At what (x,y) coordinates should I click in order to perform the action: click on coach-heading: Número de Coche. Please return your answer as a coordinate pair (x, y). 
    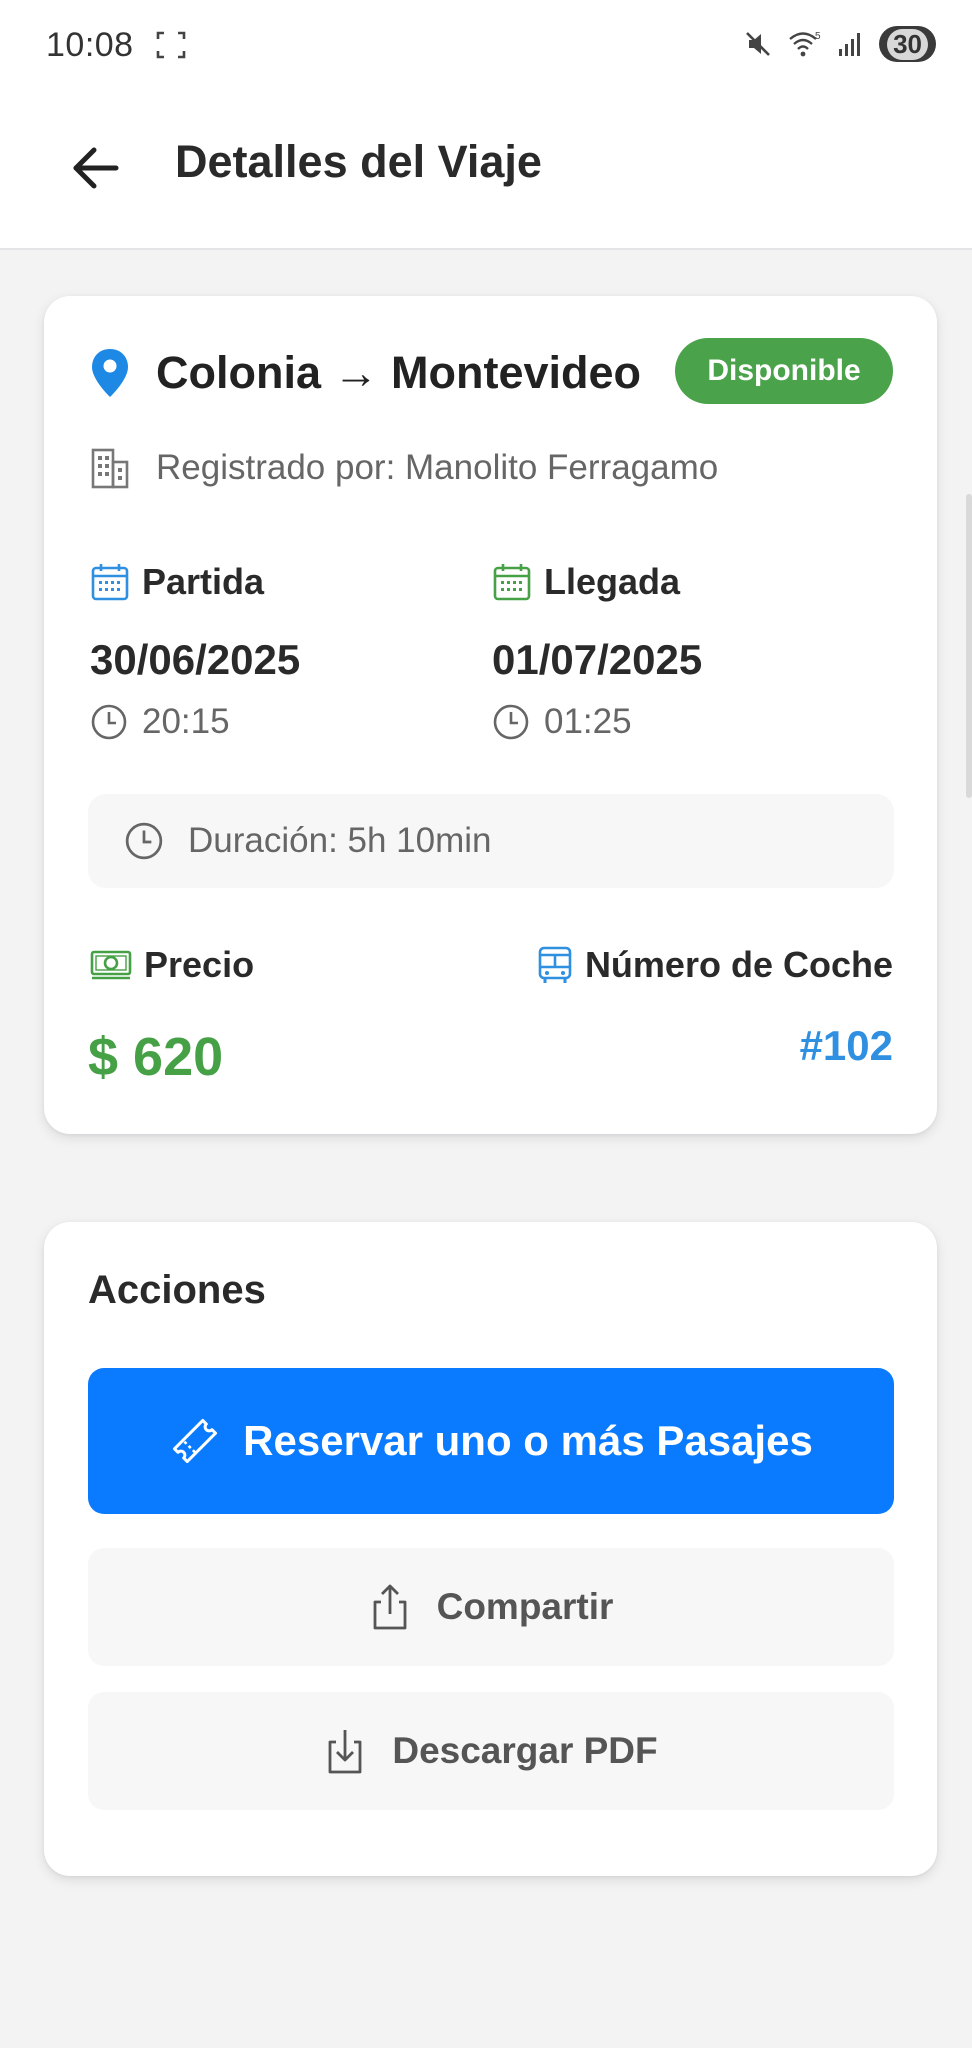
    Looking at the image, I should click on (715, 965).